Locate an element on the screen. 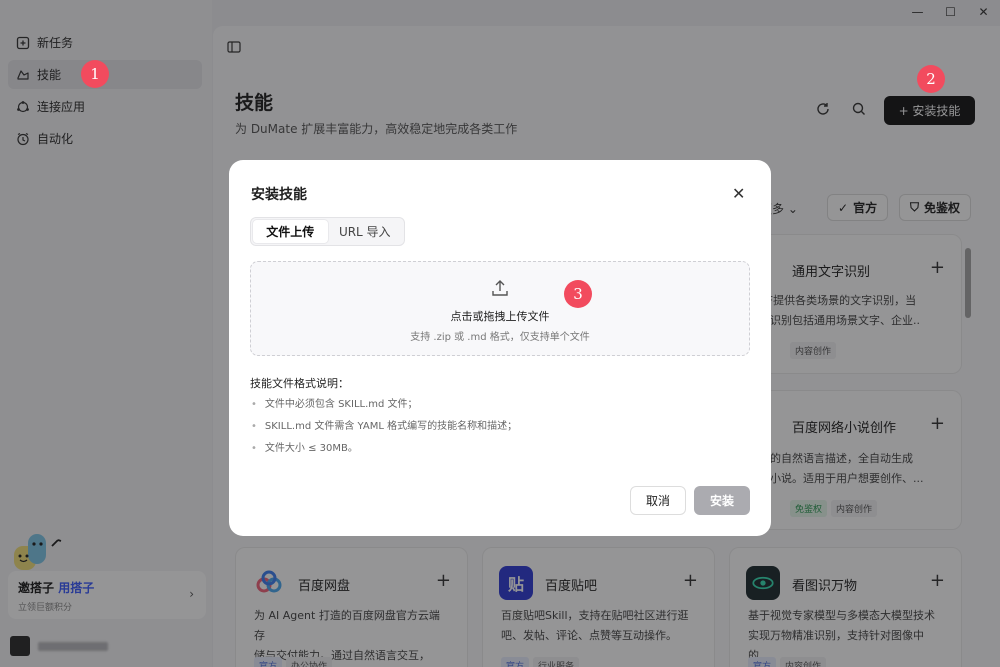 Image resolution: width=1000 pixels, height=667 pixels. dropzone-hint: 支持 .zip 或 .md 格式，仅支持单个文件 is located at coordinates (500, 337).